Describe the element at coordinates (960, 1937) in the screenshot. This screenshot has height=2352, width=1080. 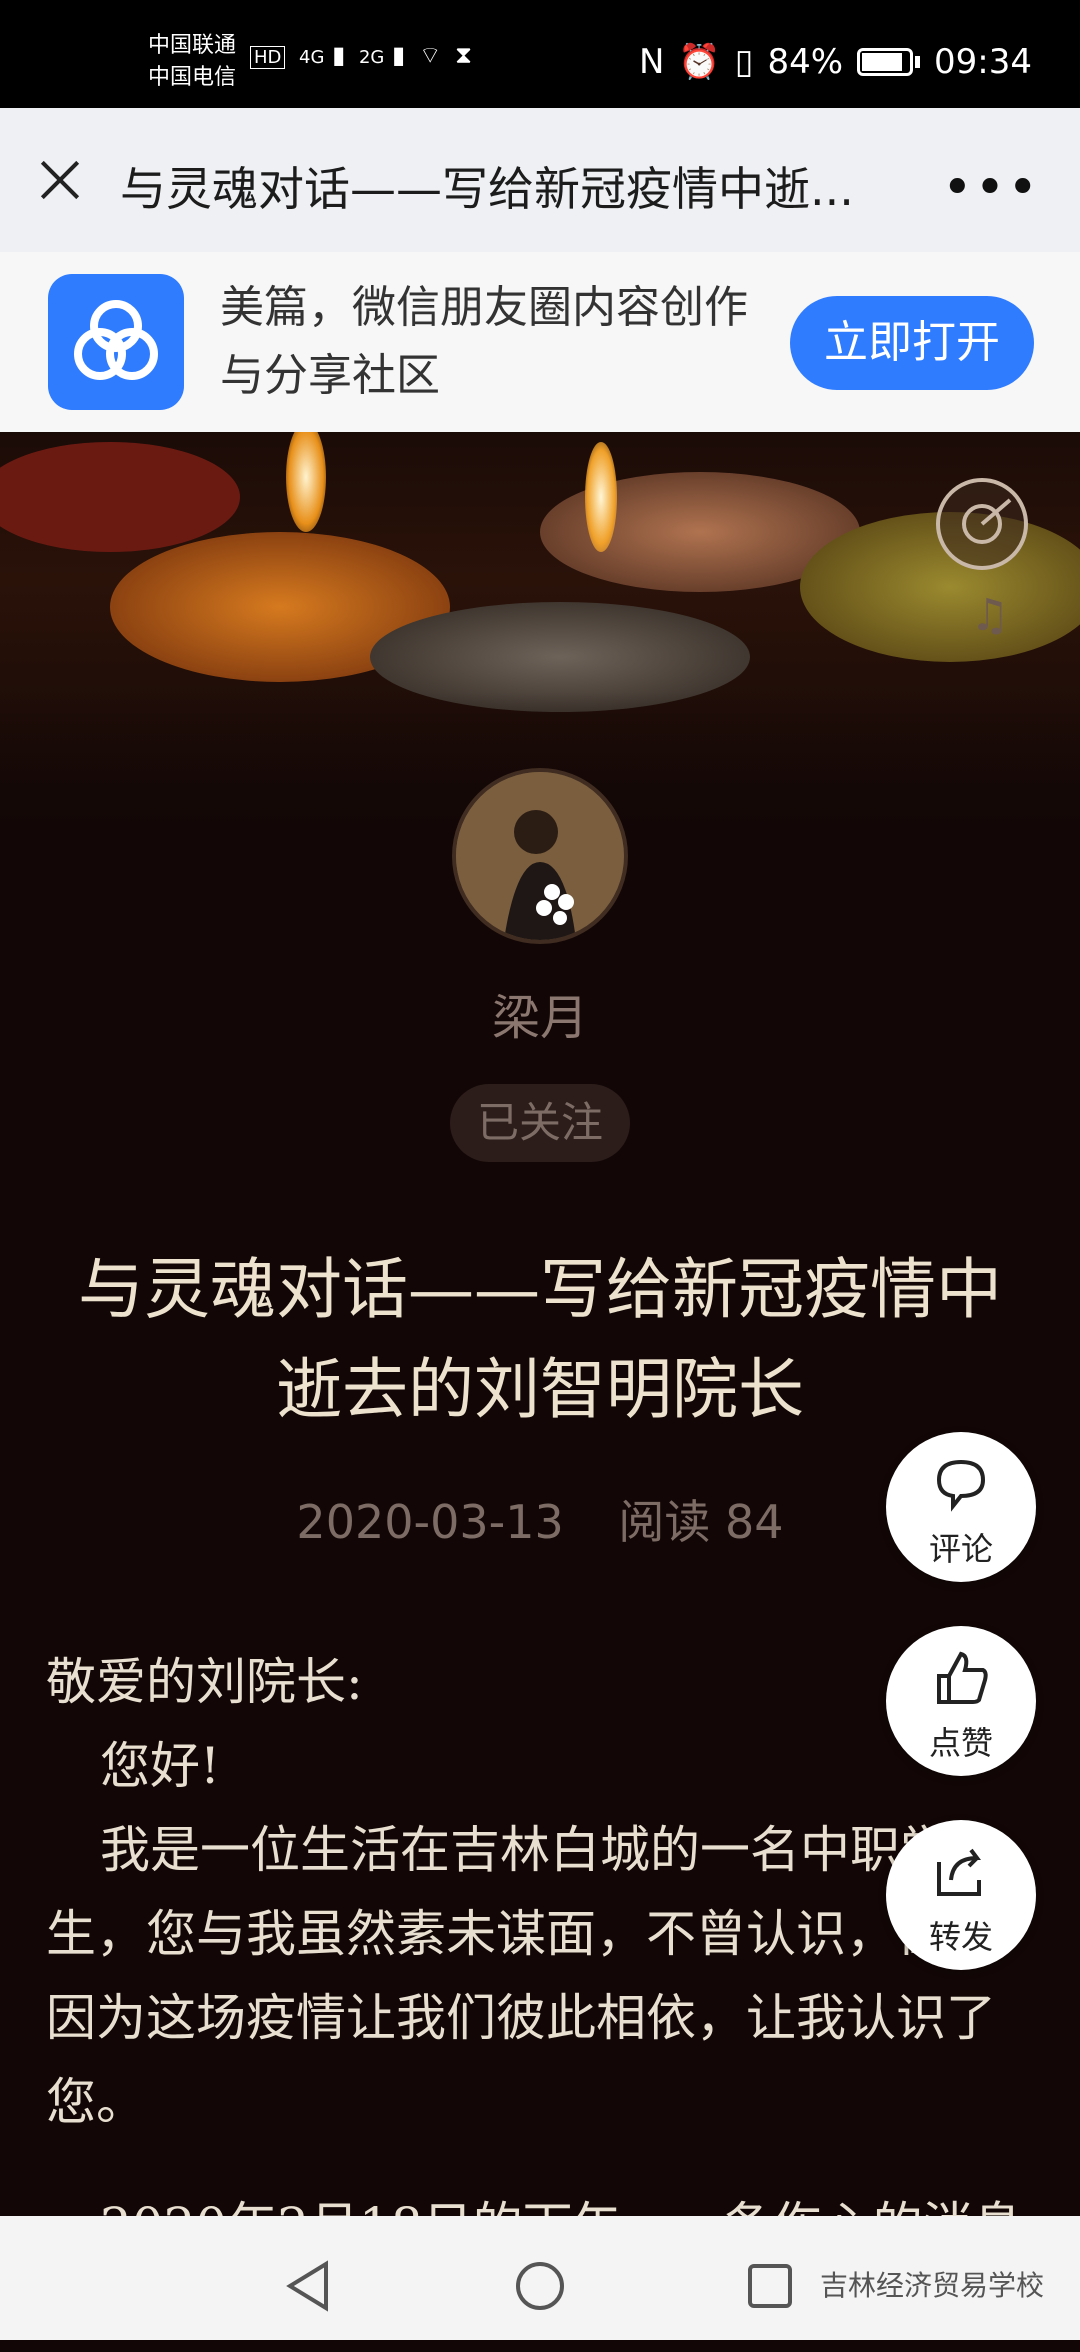
I see `share-label: 转发` at that location.